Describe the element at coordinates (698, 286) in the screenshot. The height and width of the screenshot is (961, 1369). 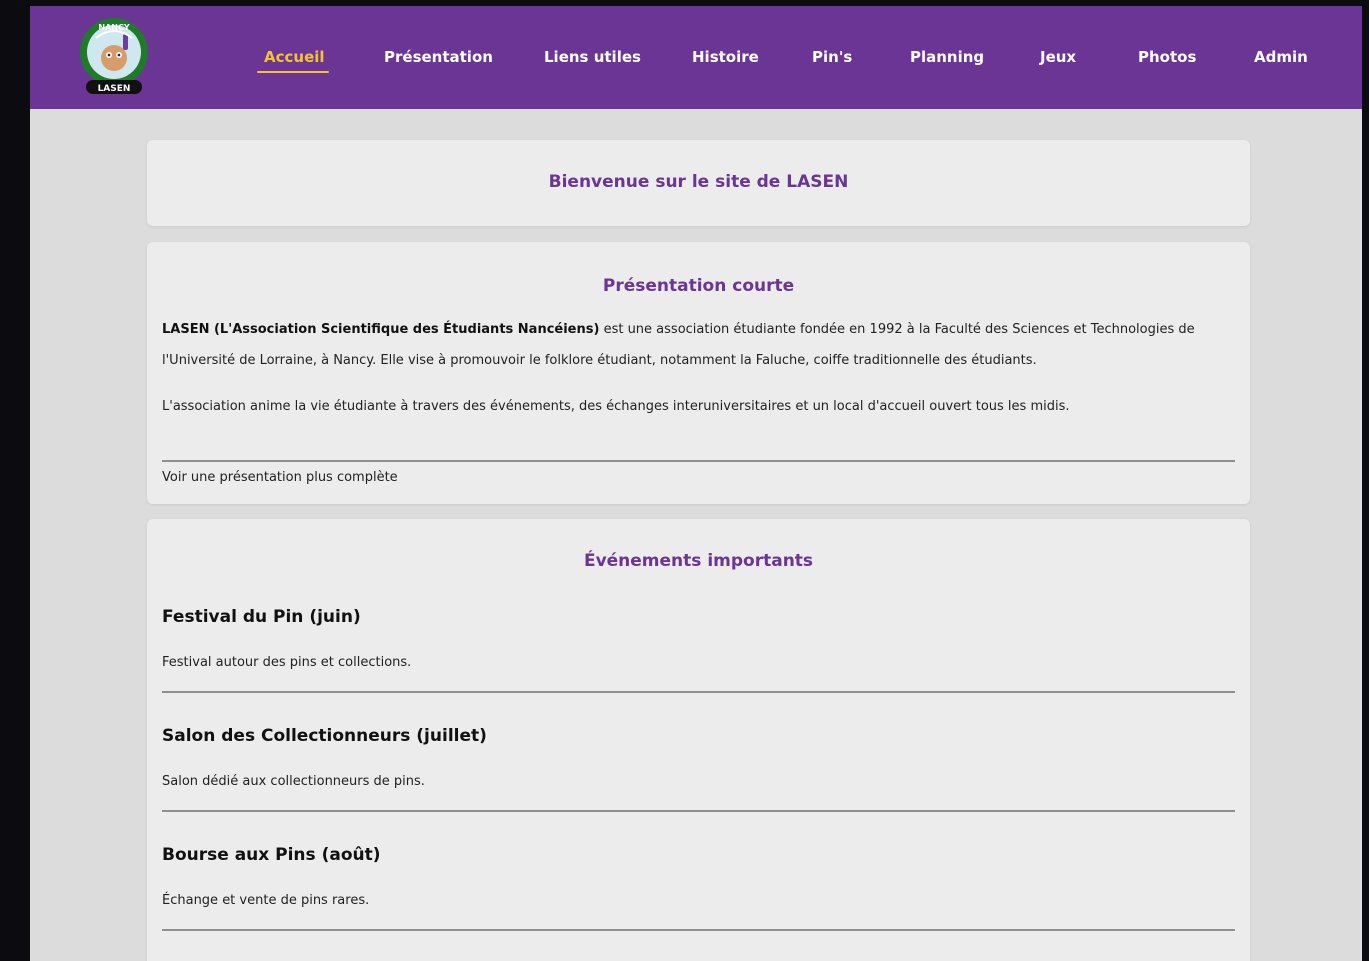
I see `presentation-title: Présentation courte` at that location.